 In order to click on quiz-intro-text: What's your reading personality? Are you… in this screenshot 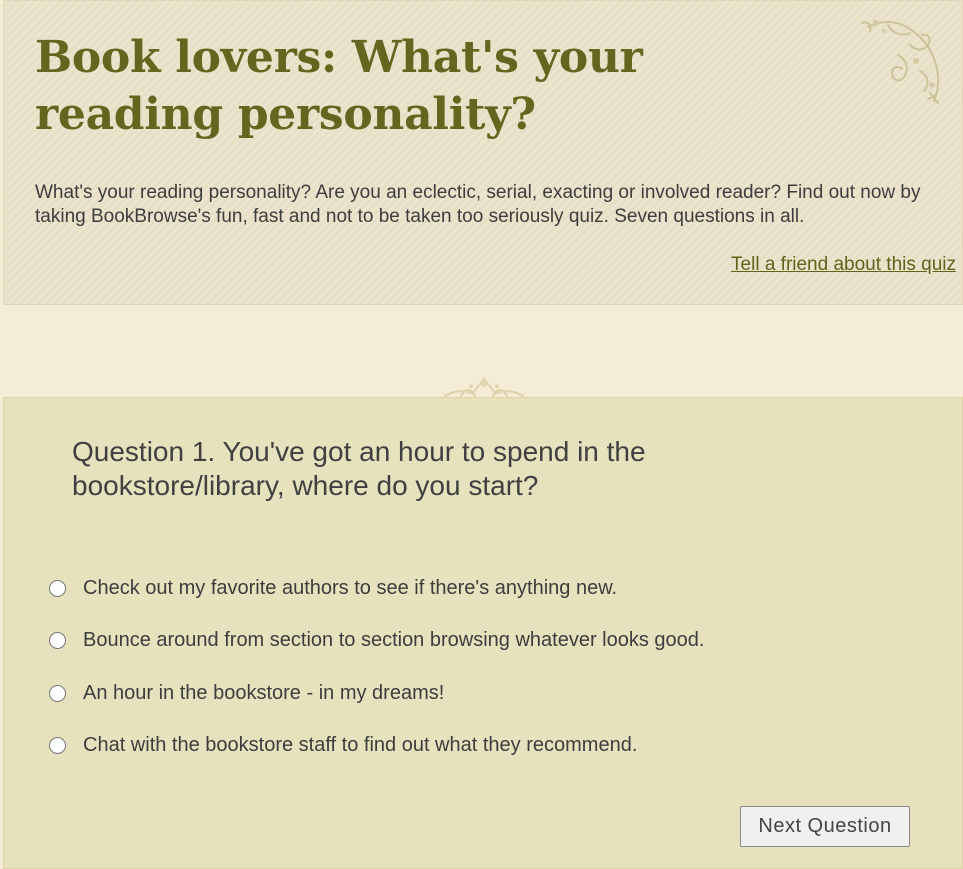, I will do `click(478, 204)`.